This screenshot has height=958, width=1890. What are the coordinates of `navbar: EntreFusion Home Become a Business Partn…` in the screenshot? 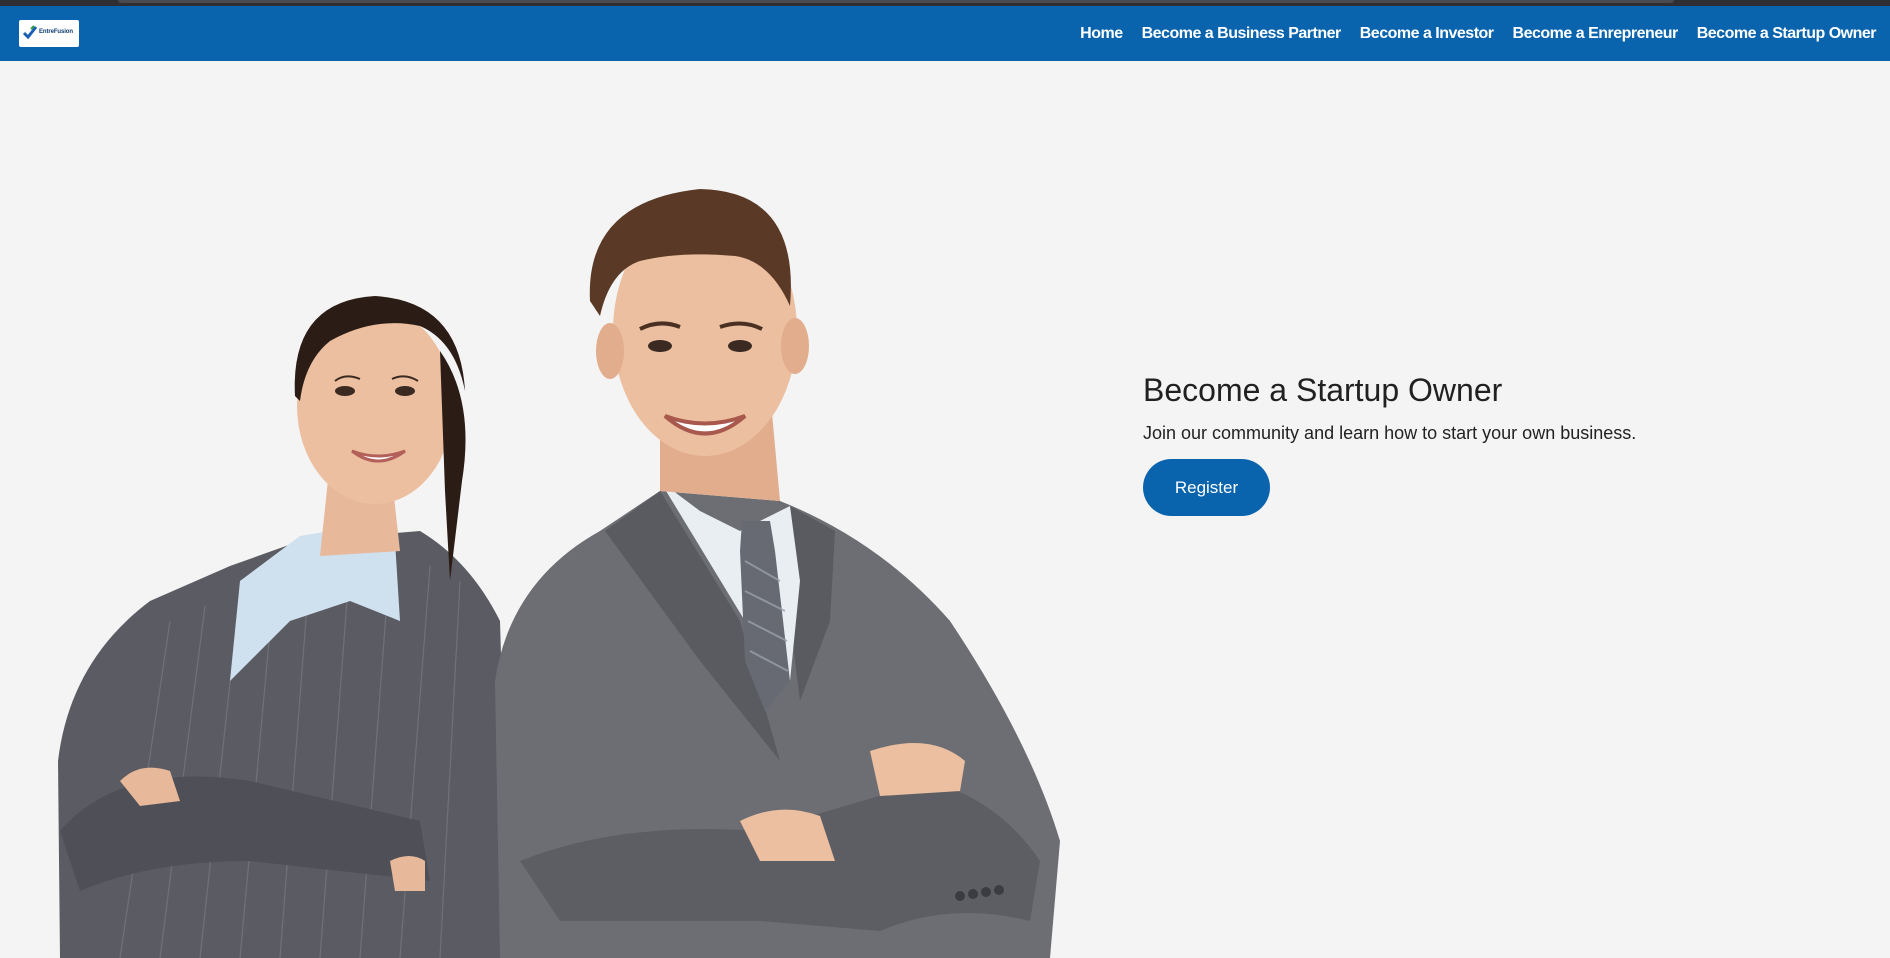 It's located at (945, 33).